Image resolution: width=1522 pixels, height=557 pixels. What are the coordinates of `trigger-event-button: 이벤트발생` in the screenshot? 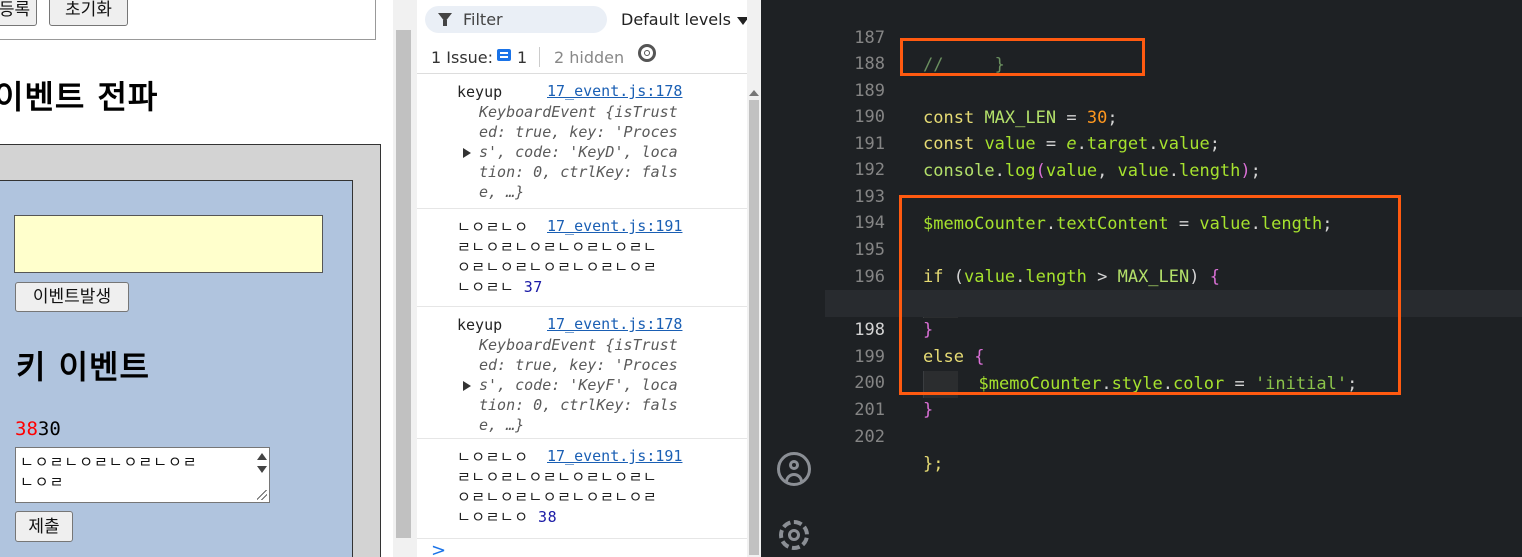 It's located at (72, 297).